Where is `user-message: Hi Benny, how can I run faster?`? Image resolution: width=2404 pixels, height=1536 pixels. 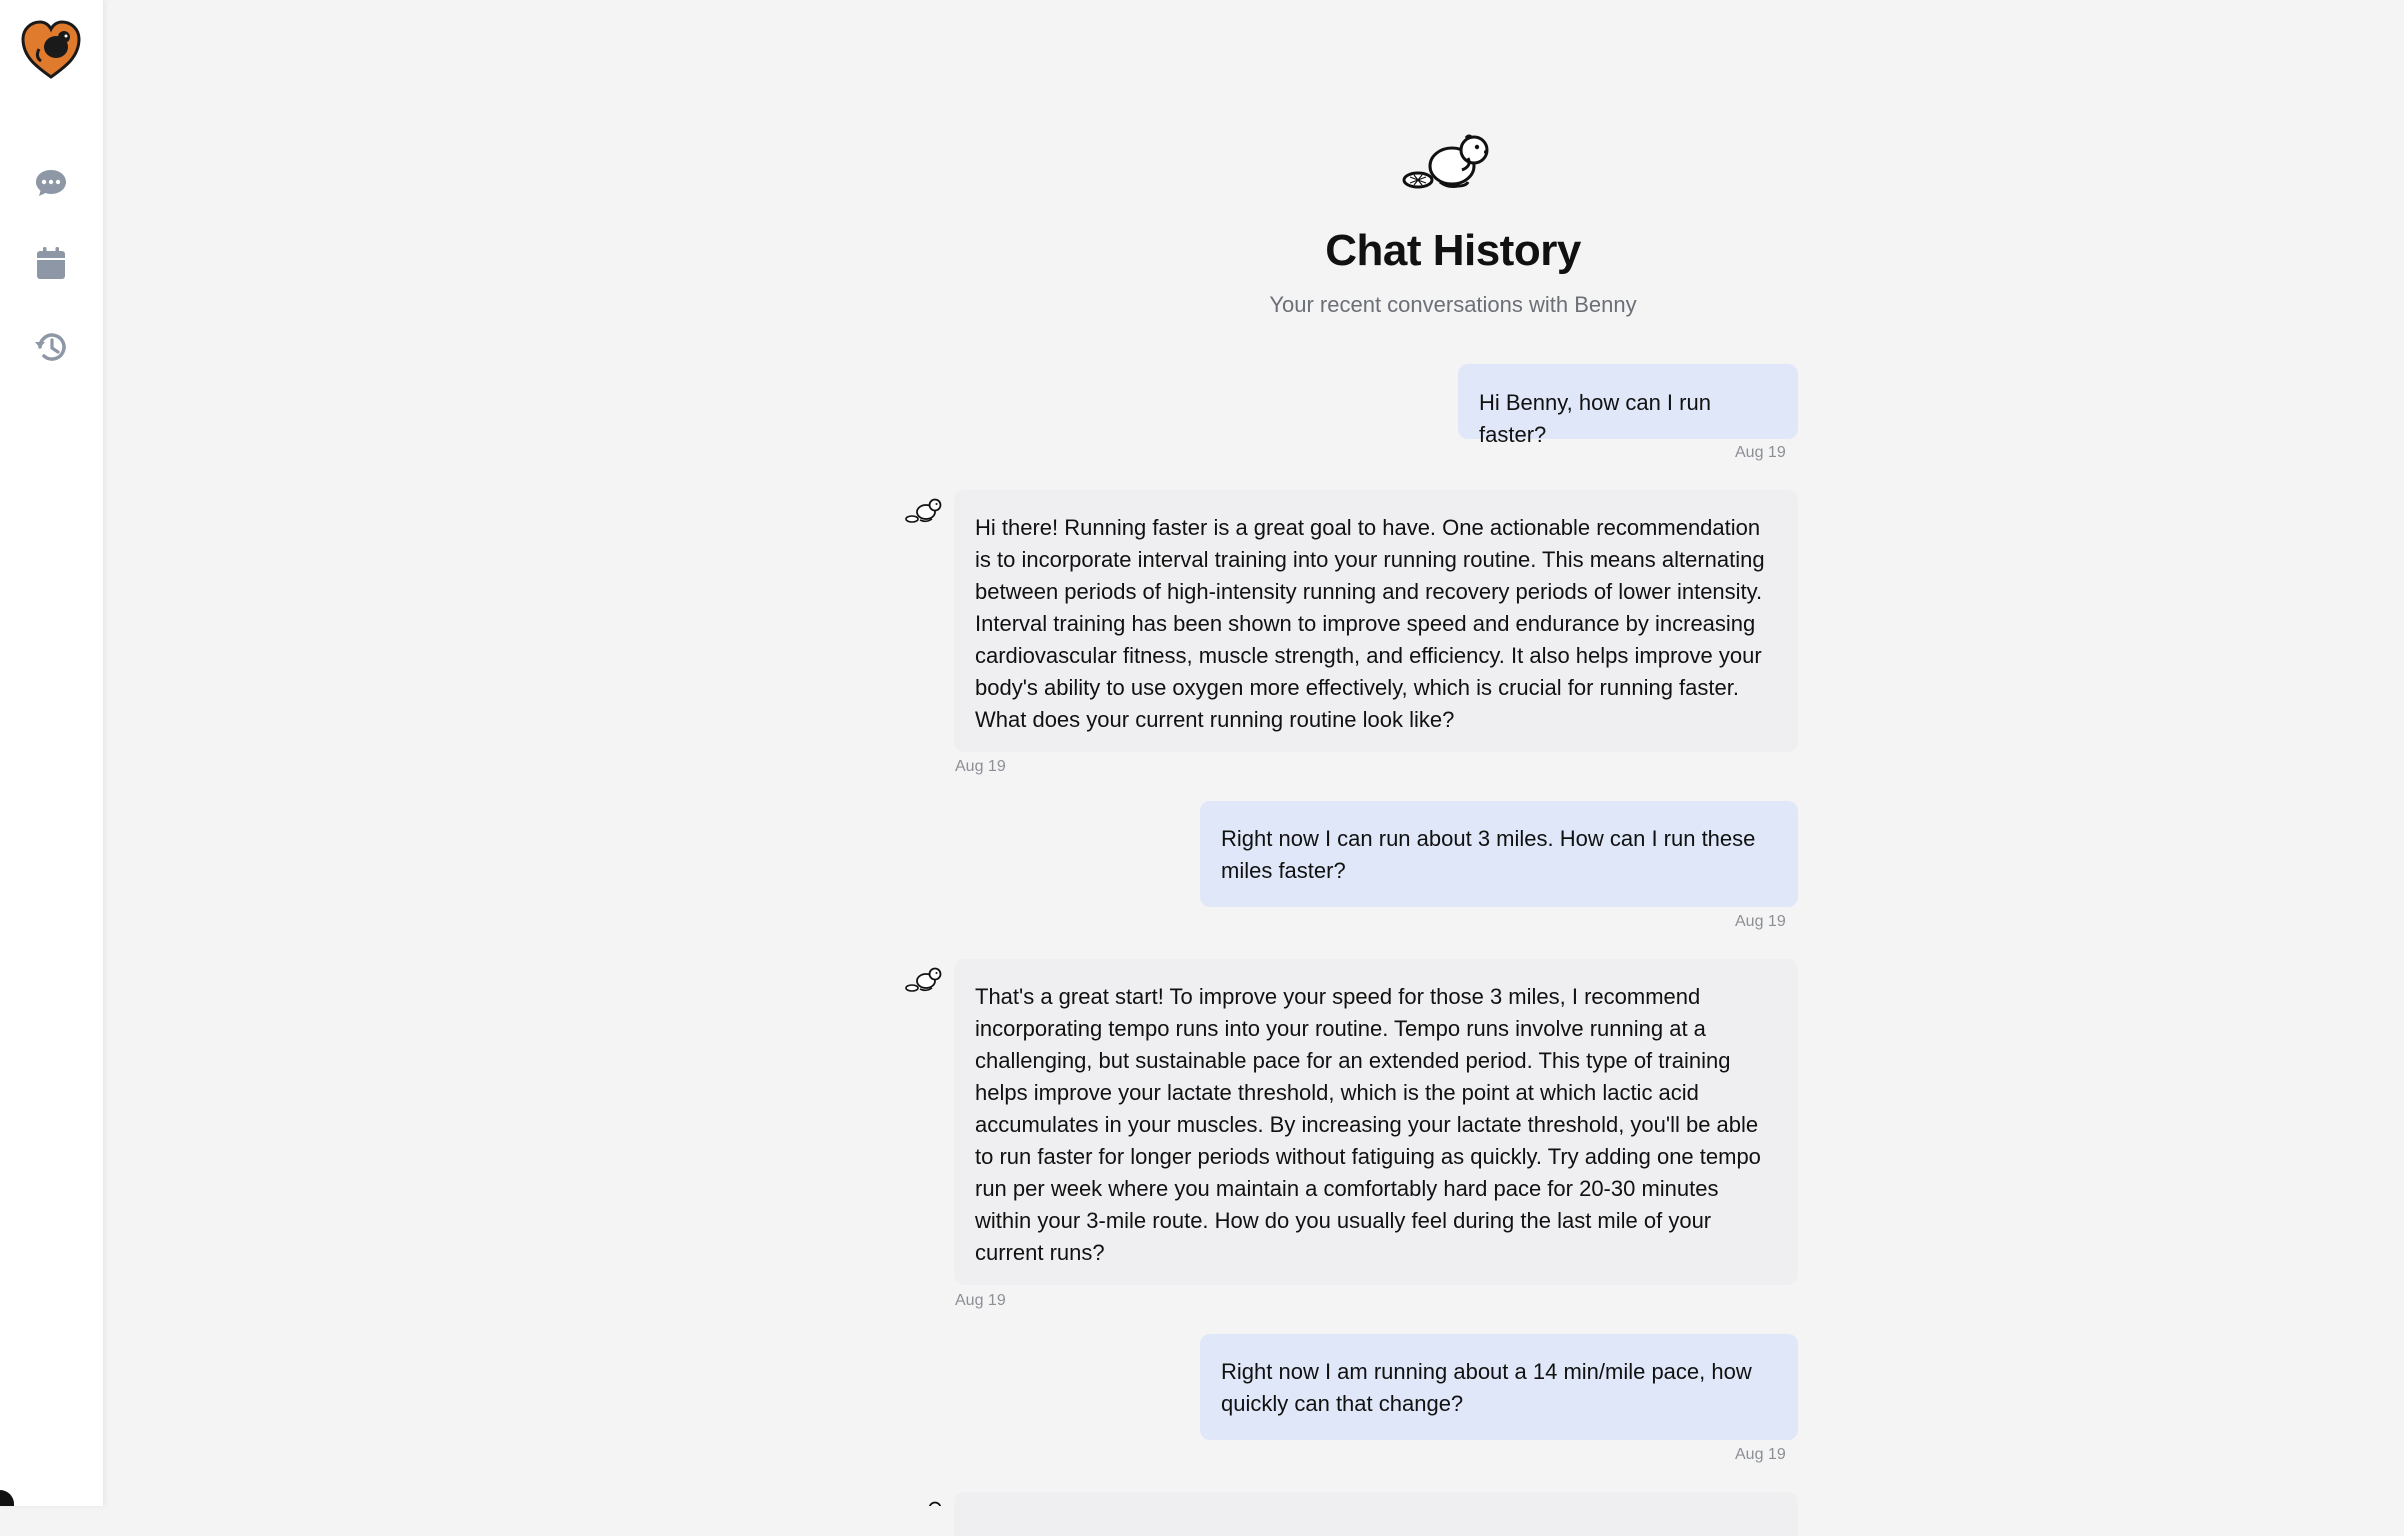
user-message: Hi Benny, how can I run faster? is located at coordinates (1628, 405).